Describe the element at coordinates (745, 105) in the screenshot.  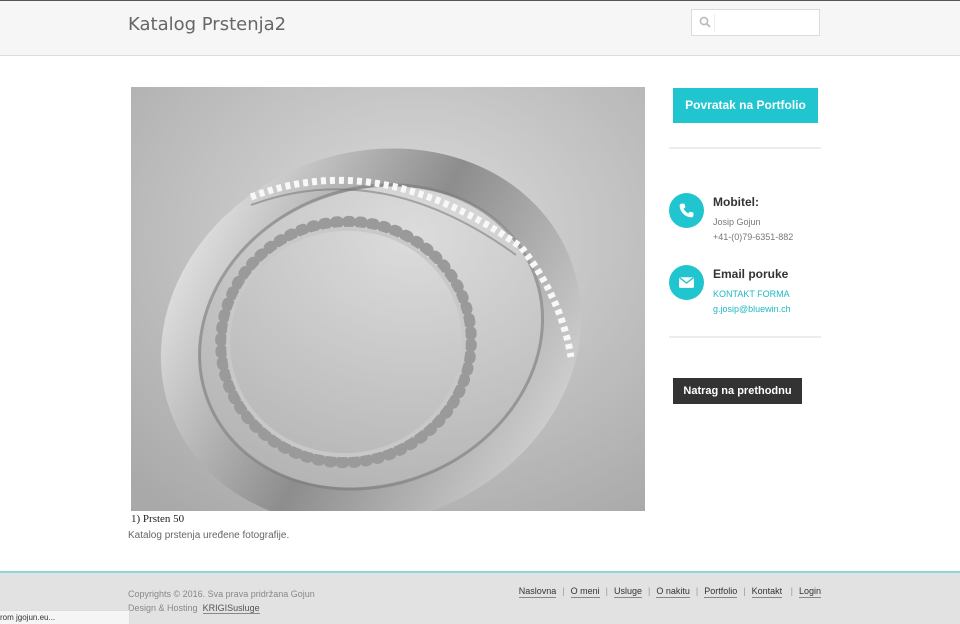
I see `back-to-portfolio-button: Povratak na Portfolio` at that location.